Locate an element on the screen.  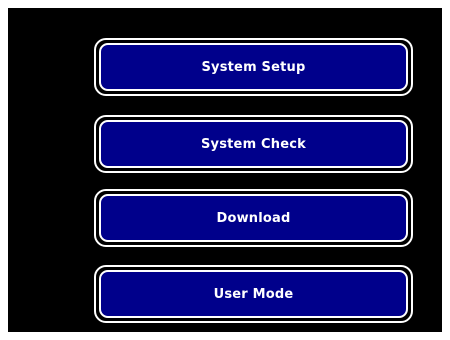
system-setup-button: System Setup is located at coordinates (253, 67).